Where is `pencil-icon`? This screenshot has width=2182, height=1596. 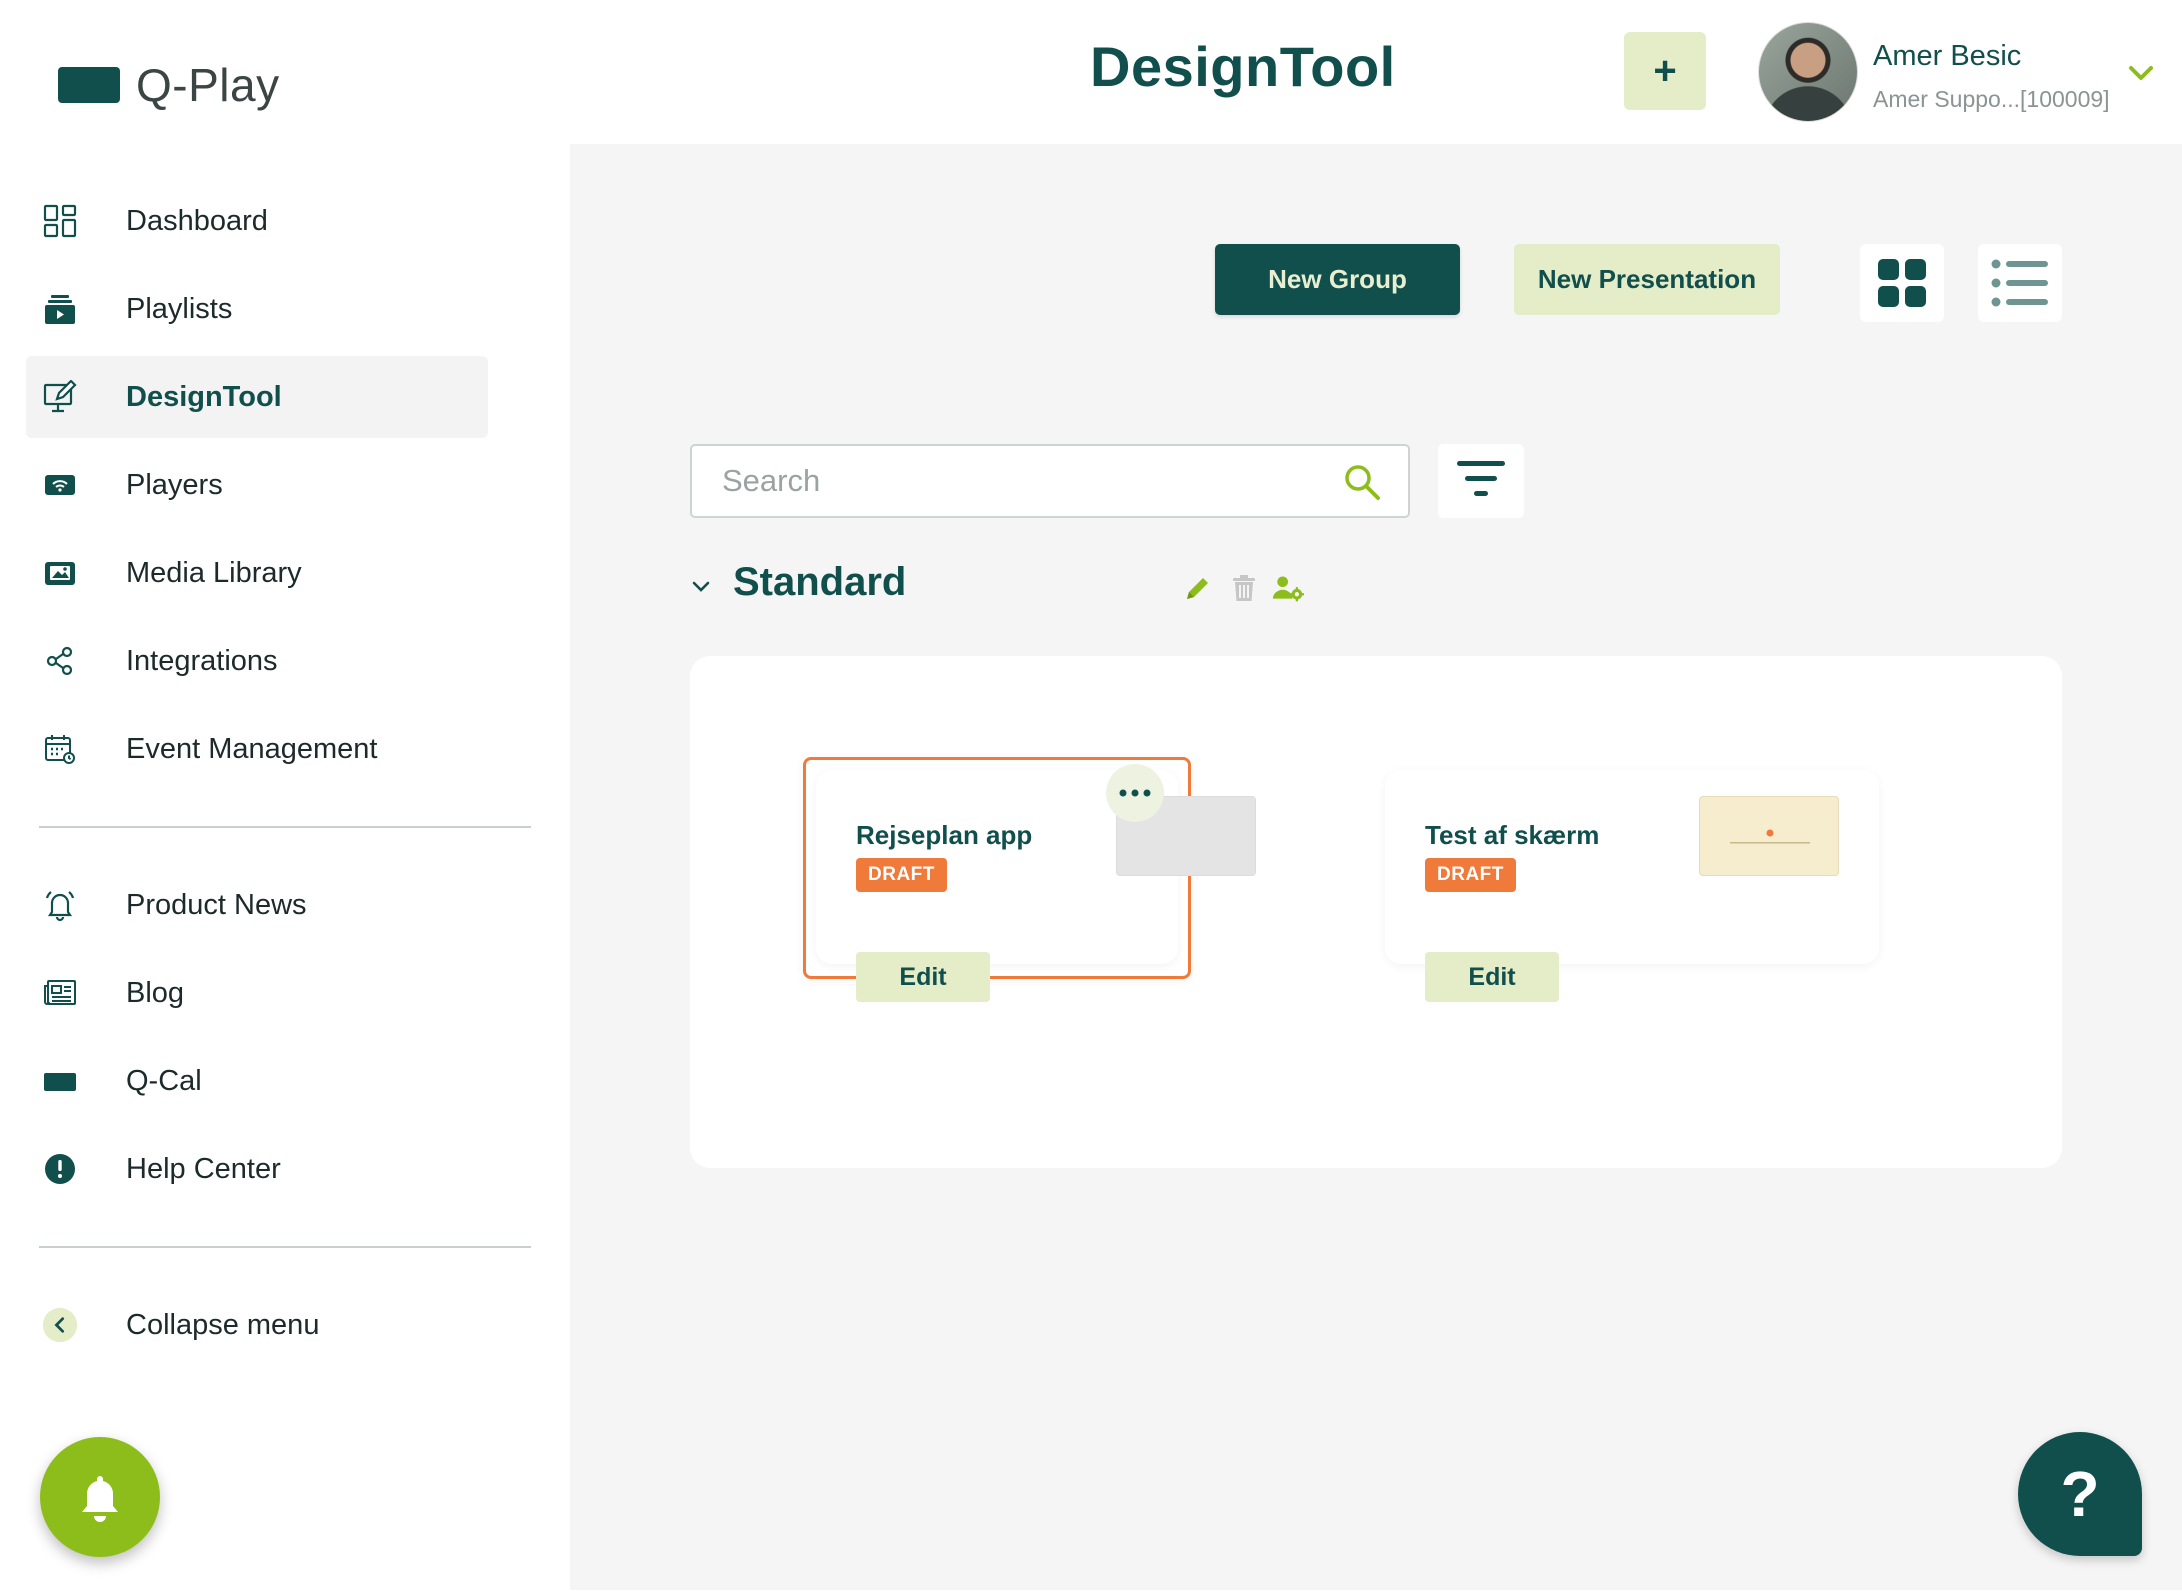 pencil-icon is located at coordinates (1197, 588).